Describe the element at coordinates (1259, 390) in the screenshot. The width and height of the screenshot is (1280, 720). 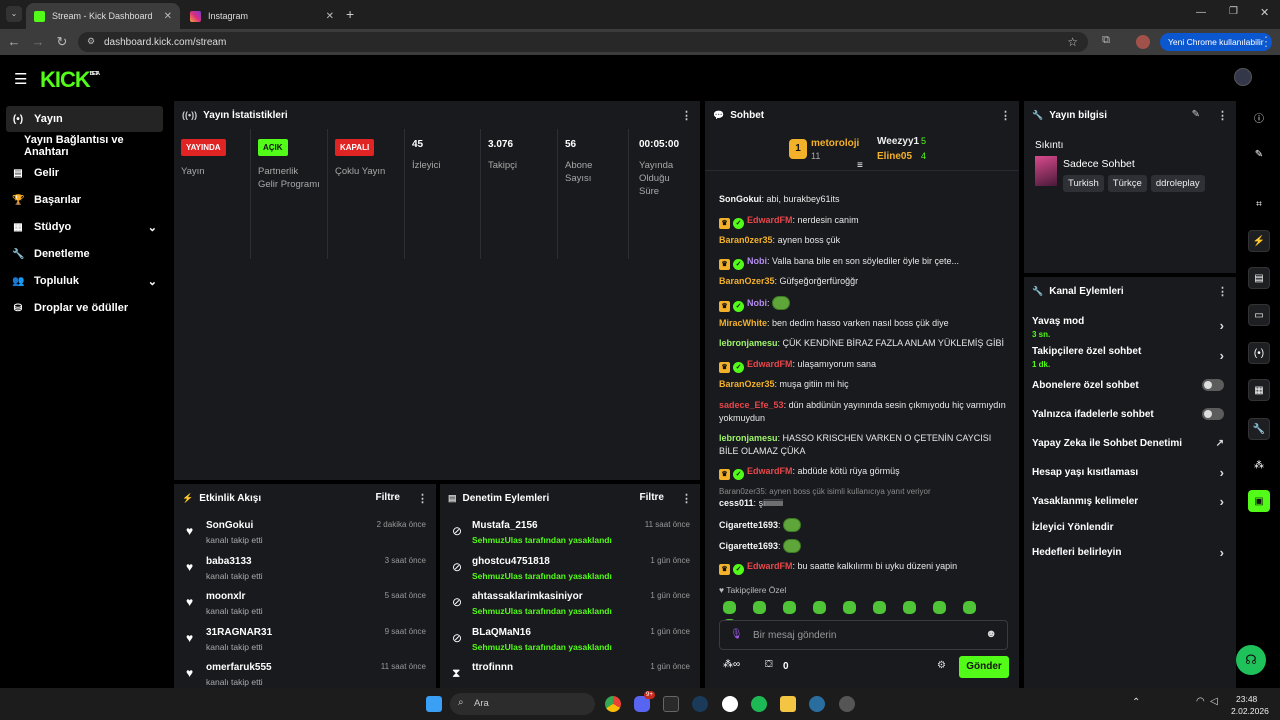
I see `layout-icon: ▦` at that location.